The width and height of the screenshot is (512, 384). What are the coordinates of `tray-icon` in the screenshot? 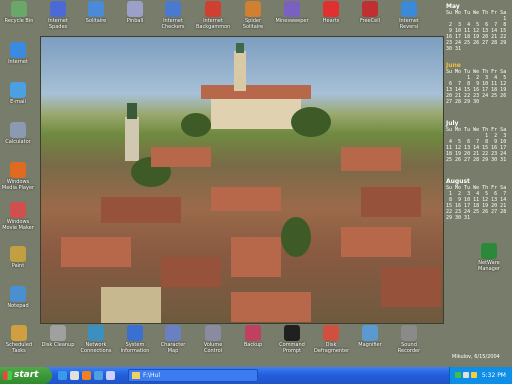 It's located at (474, 375).